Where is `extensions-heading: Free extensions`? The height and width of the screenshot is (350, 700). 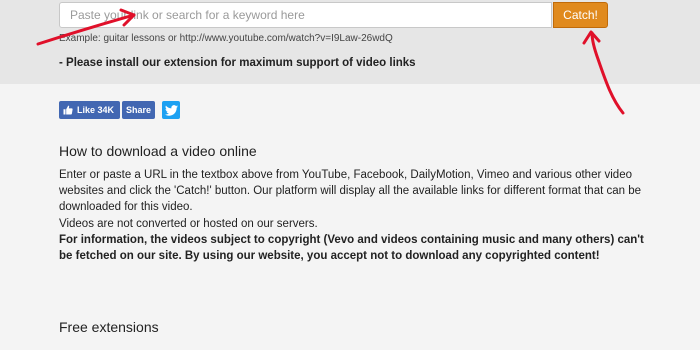 extensions-heading: Free extensions is located at coordinates (109, 327).